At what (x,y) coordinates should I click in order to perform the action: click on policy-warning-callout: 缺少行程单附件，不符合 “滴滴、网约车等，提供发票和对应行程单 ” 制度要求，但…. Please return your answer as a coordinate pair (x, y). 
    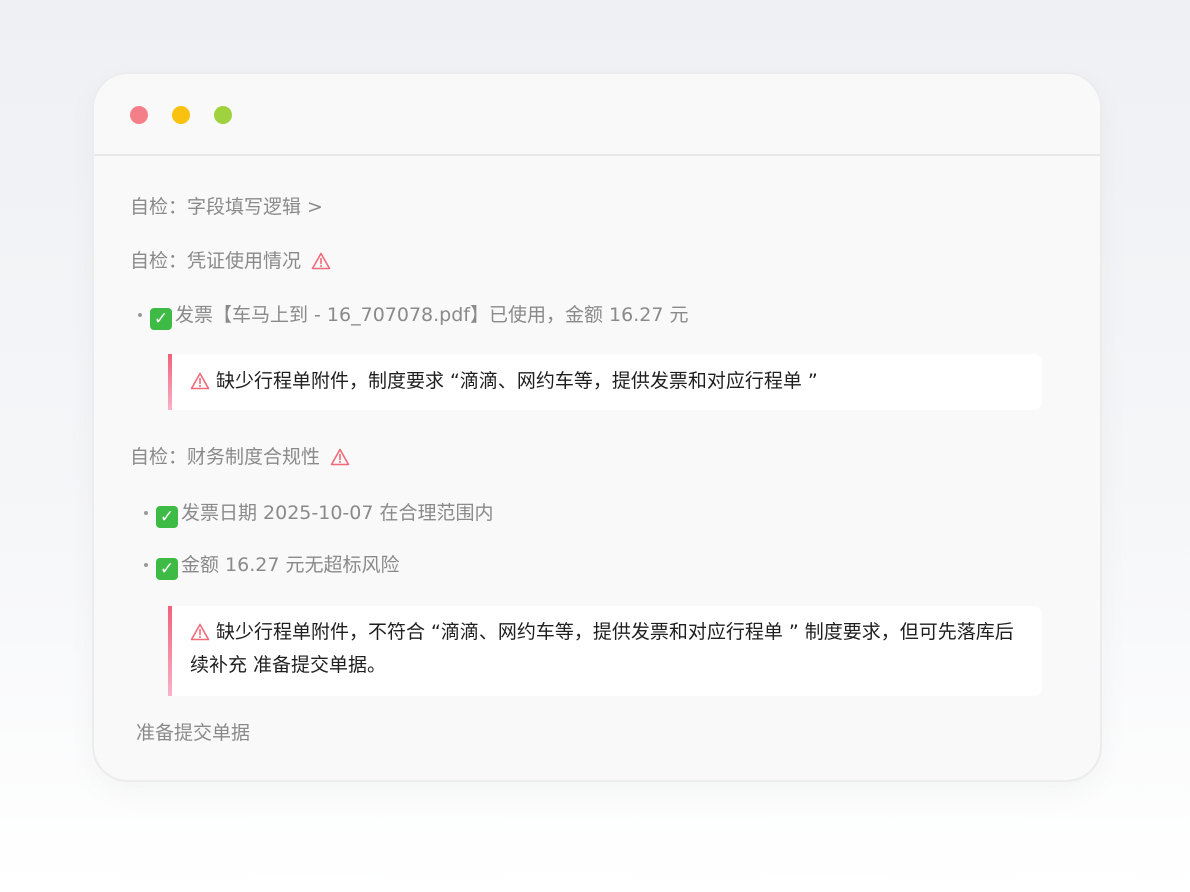
    Looking at the image, I should click on (605, 651).